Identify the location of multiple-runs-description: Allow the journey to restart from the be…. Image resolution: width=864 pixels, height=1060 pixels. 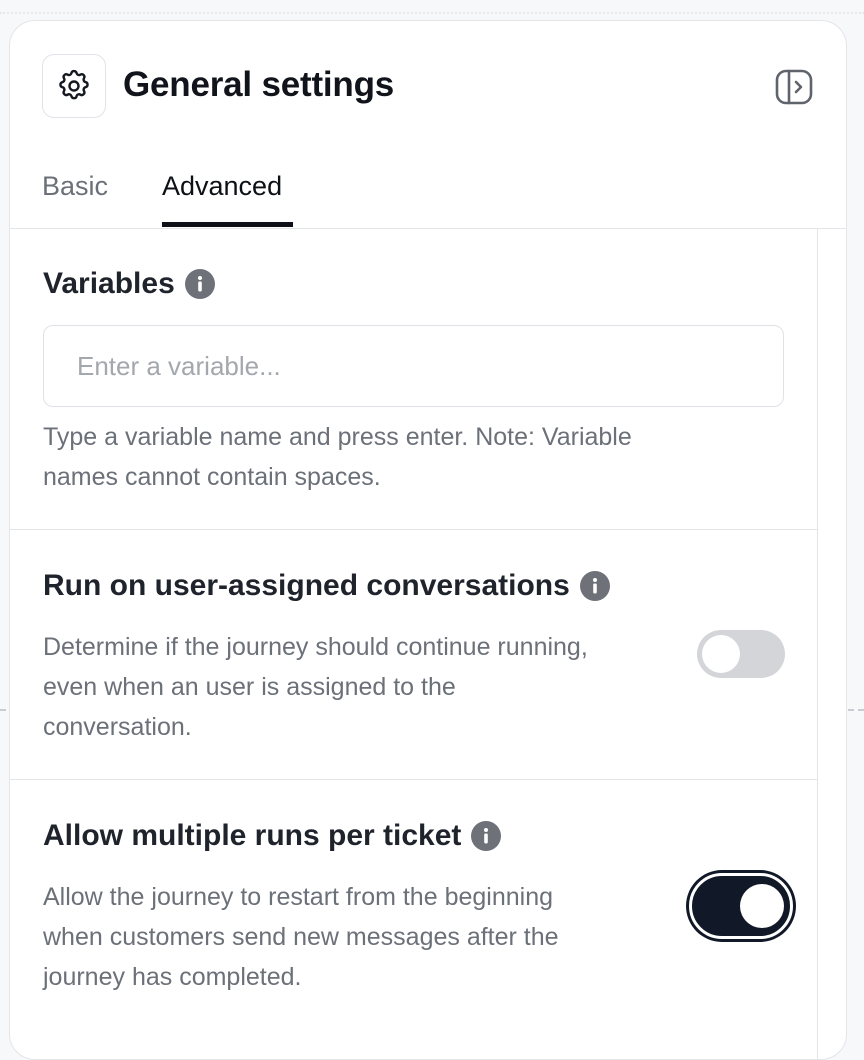
(301, 937).